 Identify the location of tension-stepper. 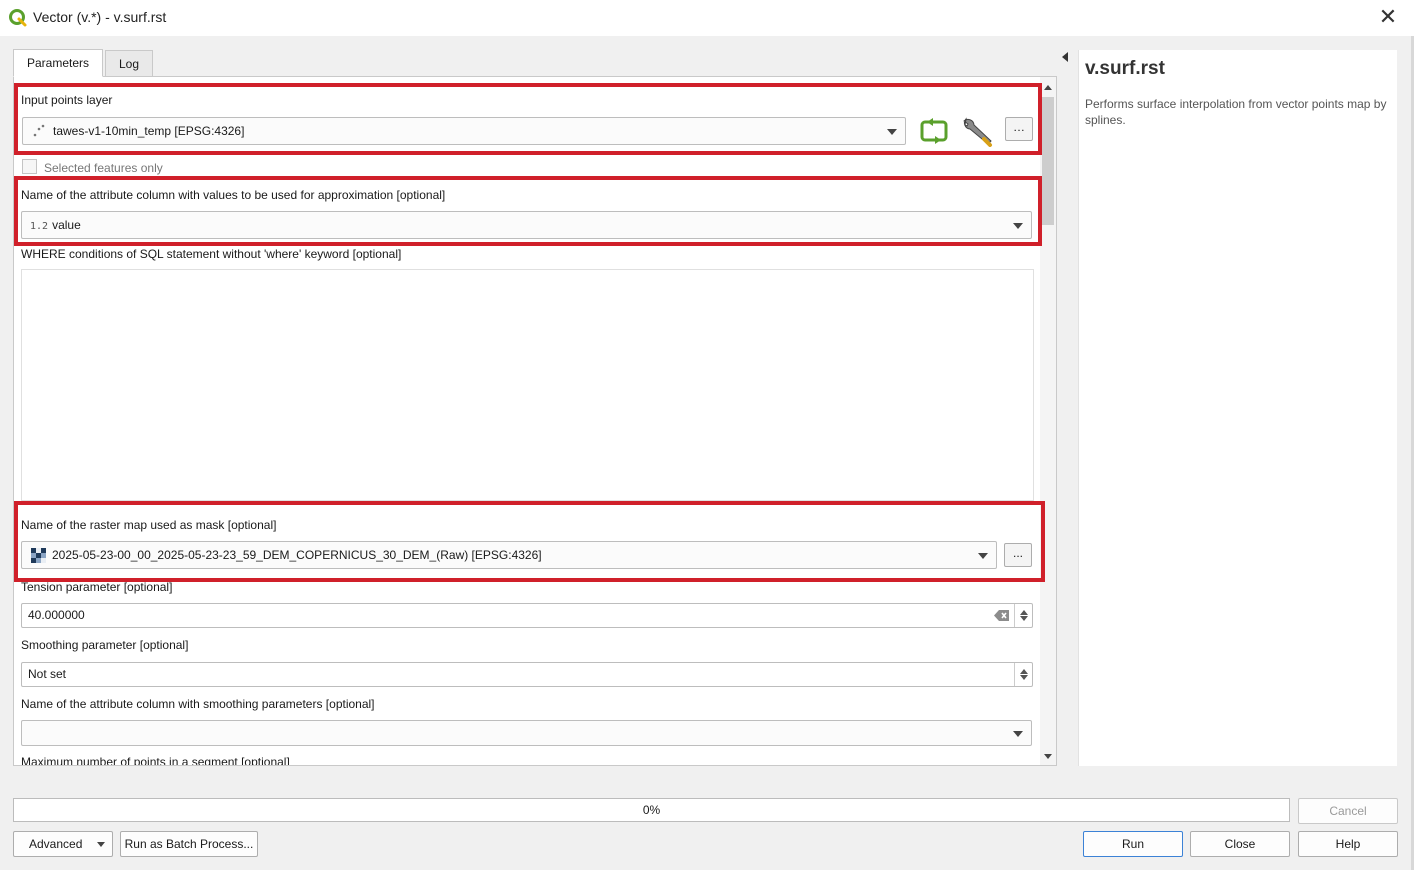
(1023, 615).